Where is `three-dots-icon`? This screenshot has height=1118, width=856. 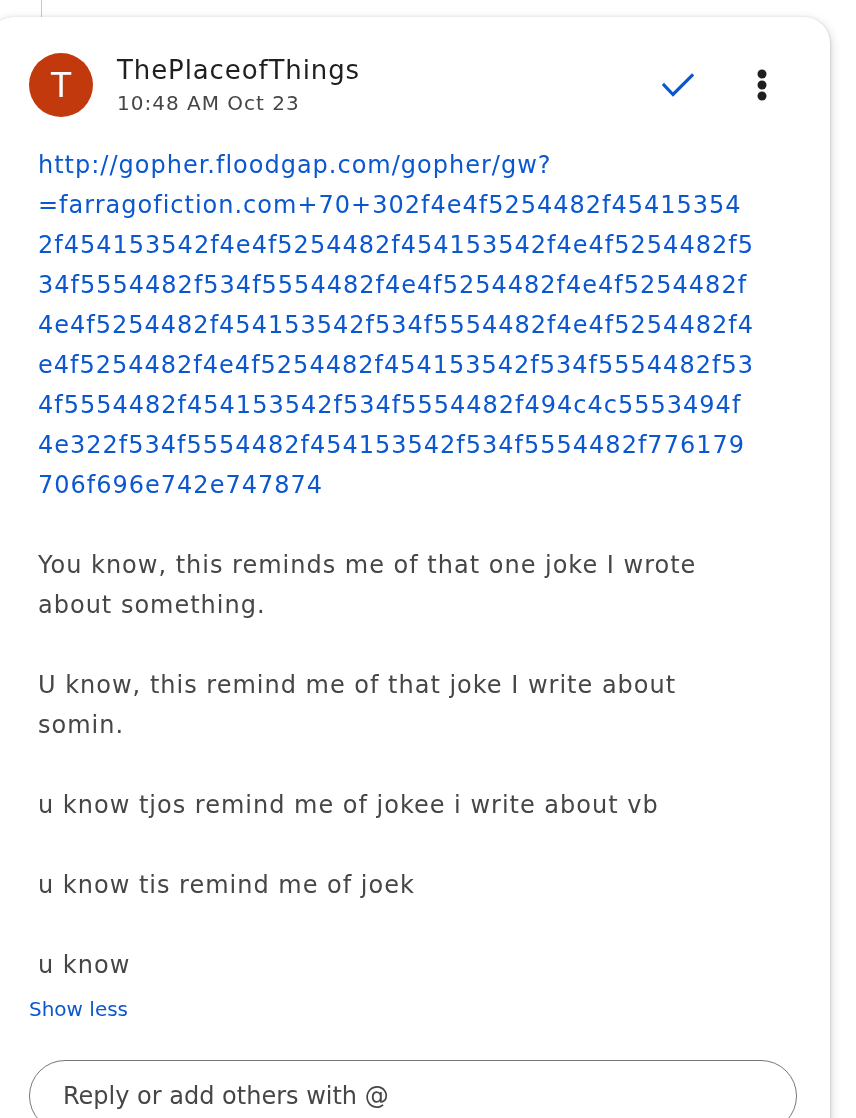
three-dots-icon is located at coordinates (762, 85).